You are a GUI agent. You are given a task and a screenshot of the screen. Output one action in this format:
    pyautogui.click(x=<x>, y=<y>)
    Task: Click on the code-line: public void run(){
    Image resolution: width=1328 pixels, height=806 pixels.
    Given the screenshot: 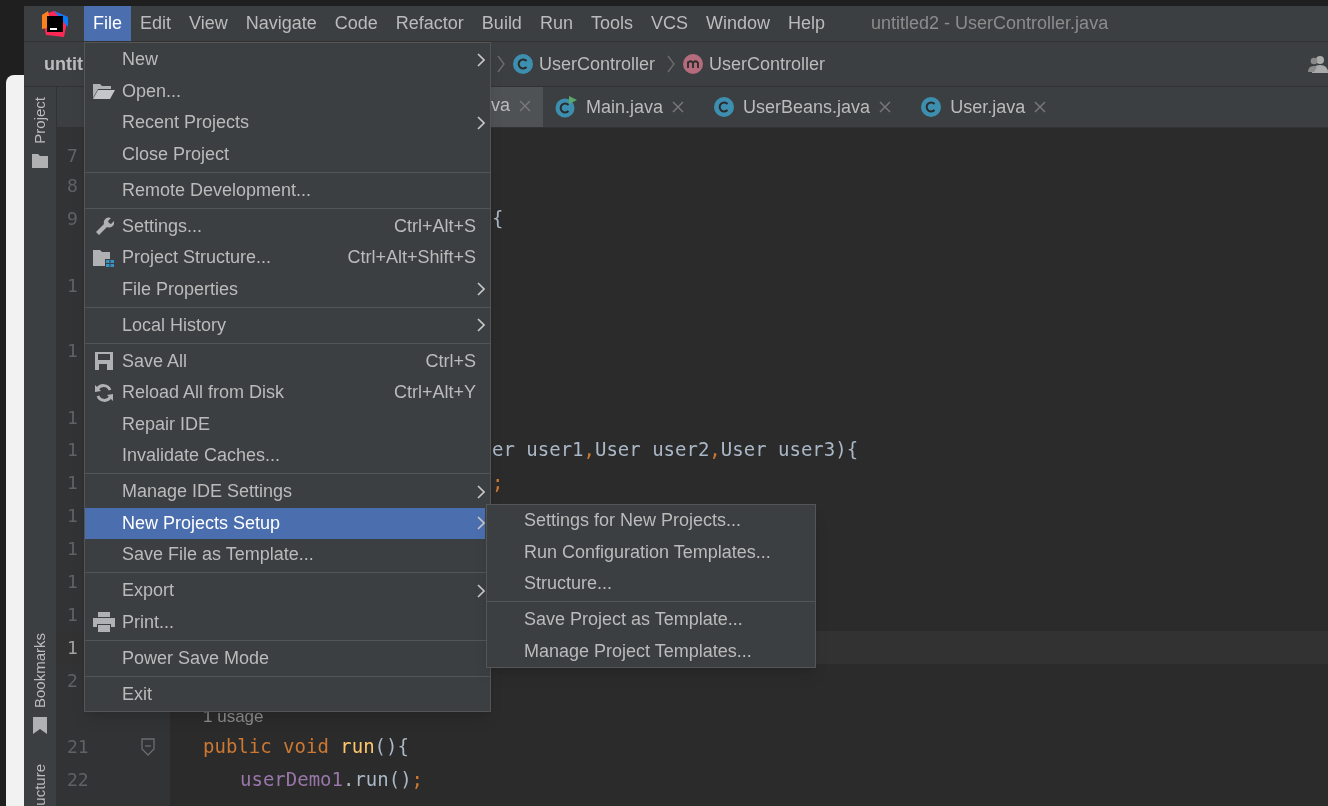 What is the action you would take?
    pyautogui.click(x=306, y=747)
    